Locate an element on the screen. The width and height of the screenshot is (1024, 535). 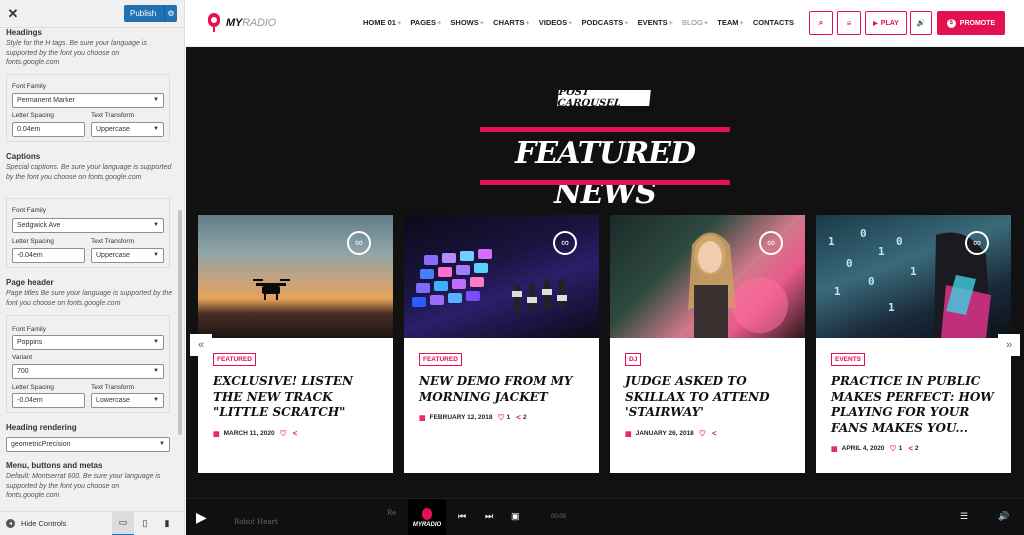
heading-rendering-select: geometricPrecision ▼ is located at coordinates (88, 444).